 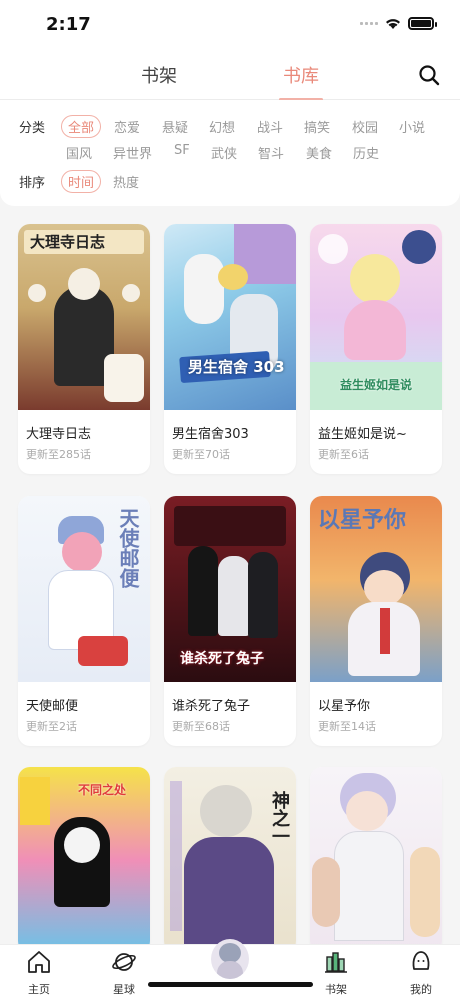 I want to click on cover-title-text: 谁杀死了兔子, so click(x=222, y=659).